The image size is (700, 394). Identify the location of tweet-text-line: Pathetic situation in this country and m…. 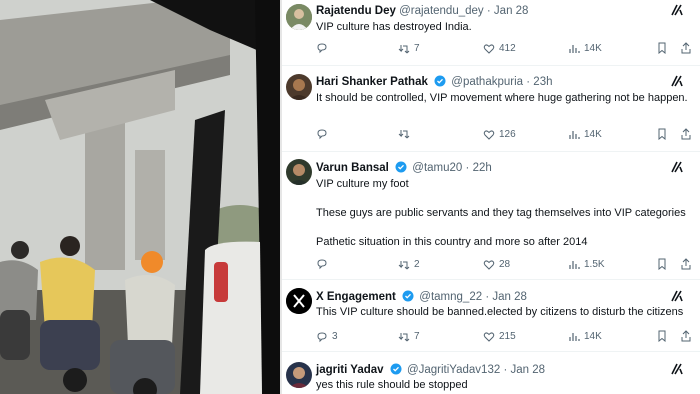
(452, 242).